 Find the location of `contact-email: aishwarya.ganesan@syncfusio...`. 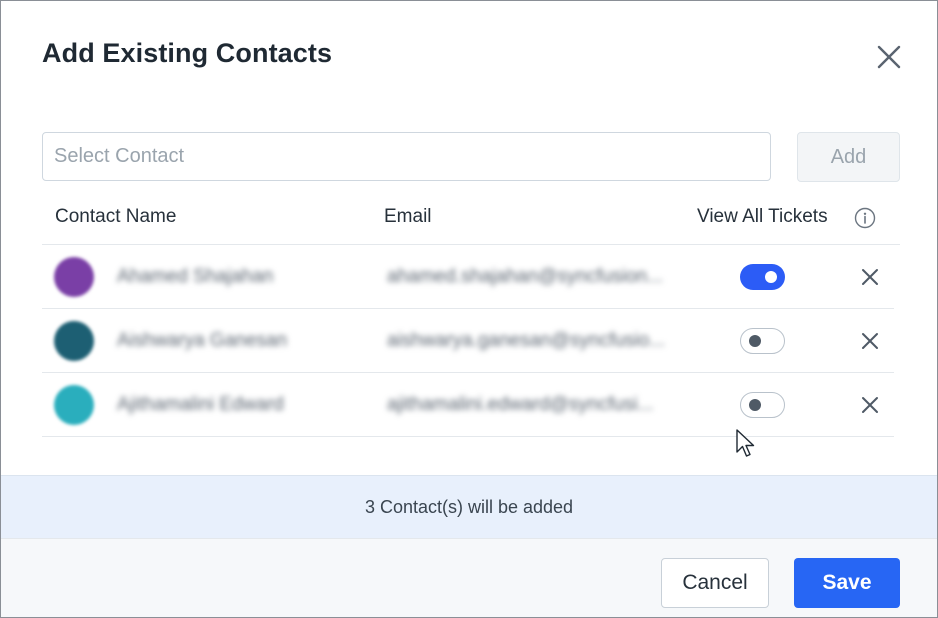

contact-email: aishwarya.ganesan@syncfusio... is located at coordinates (526, 340).